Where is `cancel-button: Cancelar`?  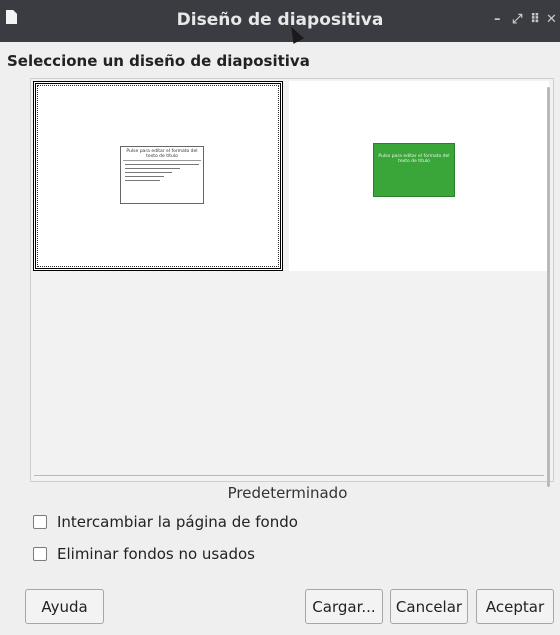 cancel-button: Cancelar is located at coordinates (429, 606).